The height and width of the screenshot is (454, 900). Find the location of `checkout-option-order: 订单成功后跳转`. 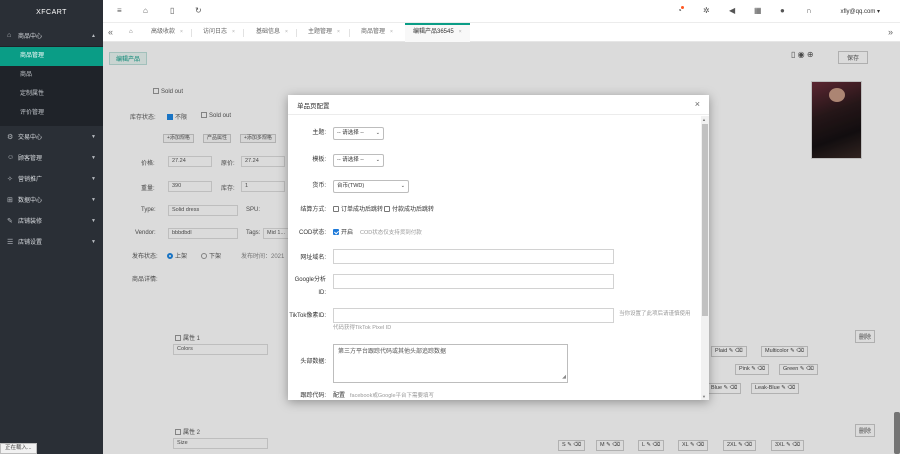

checkout-option-order: 订单成功后跳转 is located at coordinates (358, 210).